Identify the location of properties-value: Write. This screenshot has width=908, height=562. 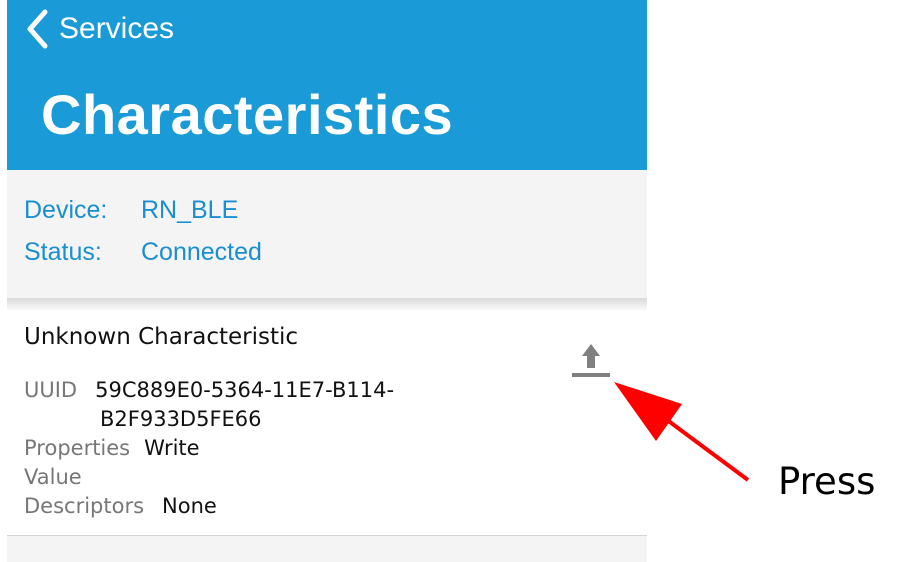
(172, 448).